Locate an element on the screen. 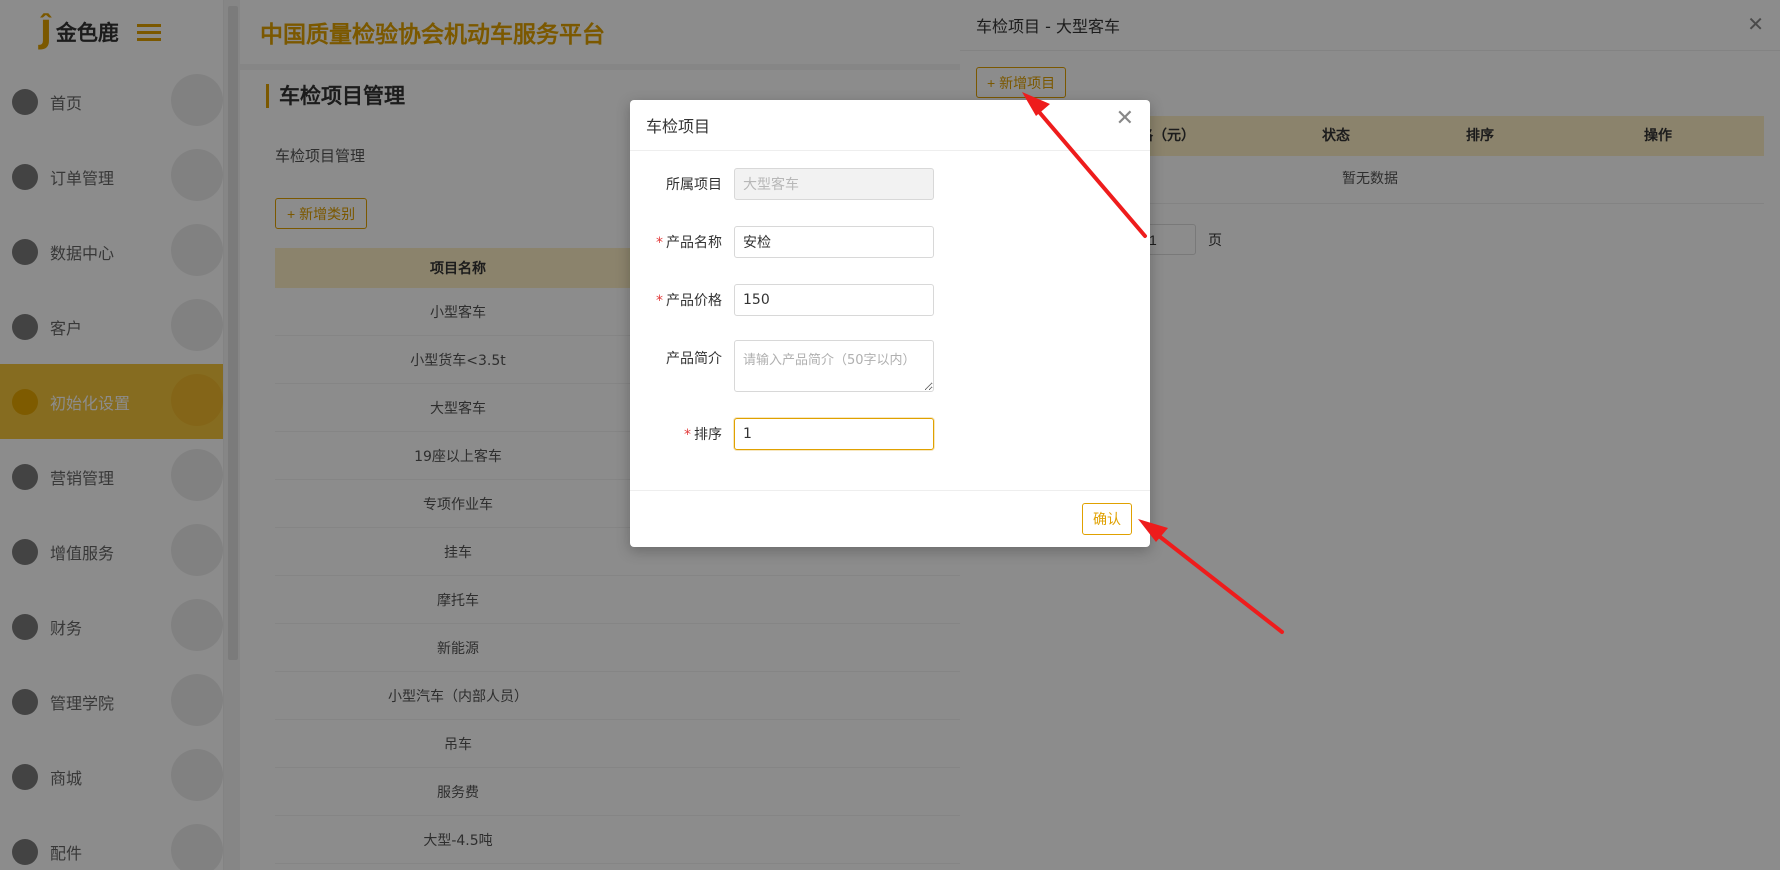 This screenshot has width=1780, height=870. product-description-label: 产品简介 is located at coordinates (694, 359).